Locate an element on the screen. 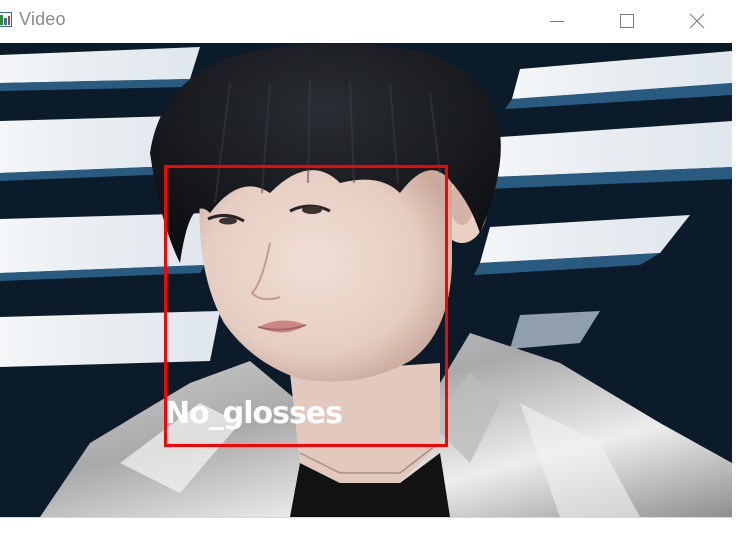 Image resolution: width=740 pixels, height=547 pixels. close-icon is located at coordinates (697, 21).